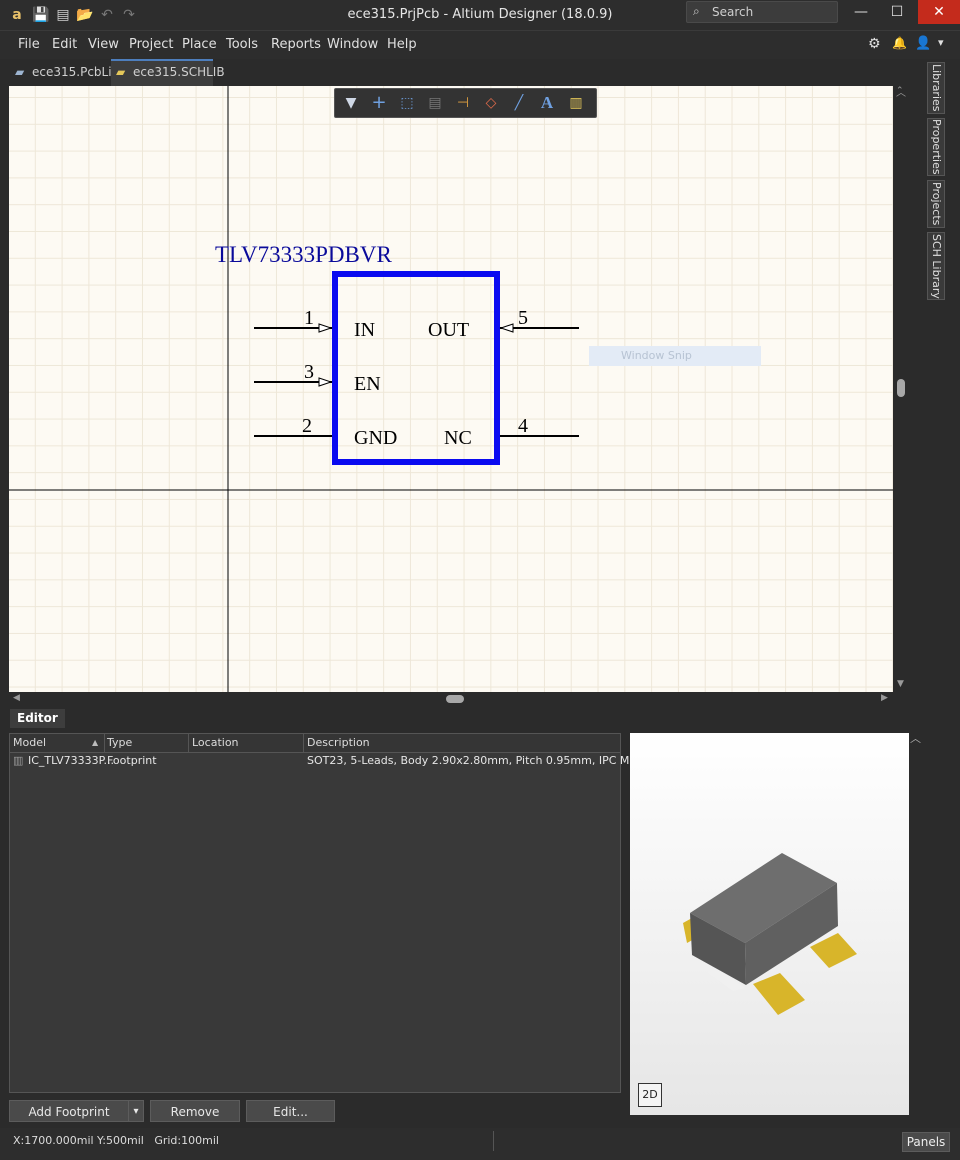 The width and height of the screenshot is (960, 1160). I want to click on pin-1-name: IN, so click(364, 330).